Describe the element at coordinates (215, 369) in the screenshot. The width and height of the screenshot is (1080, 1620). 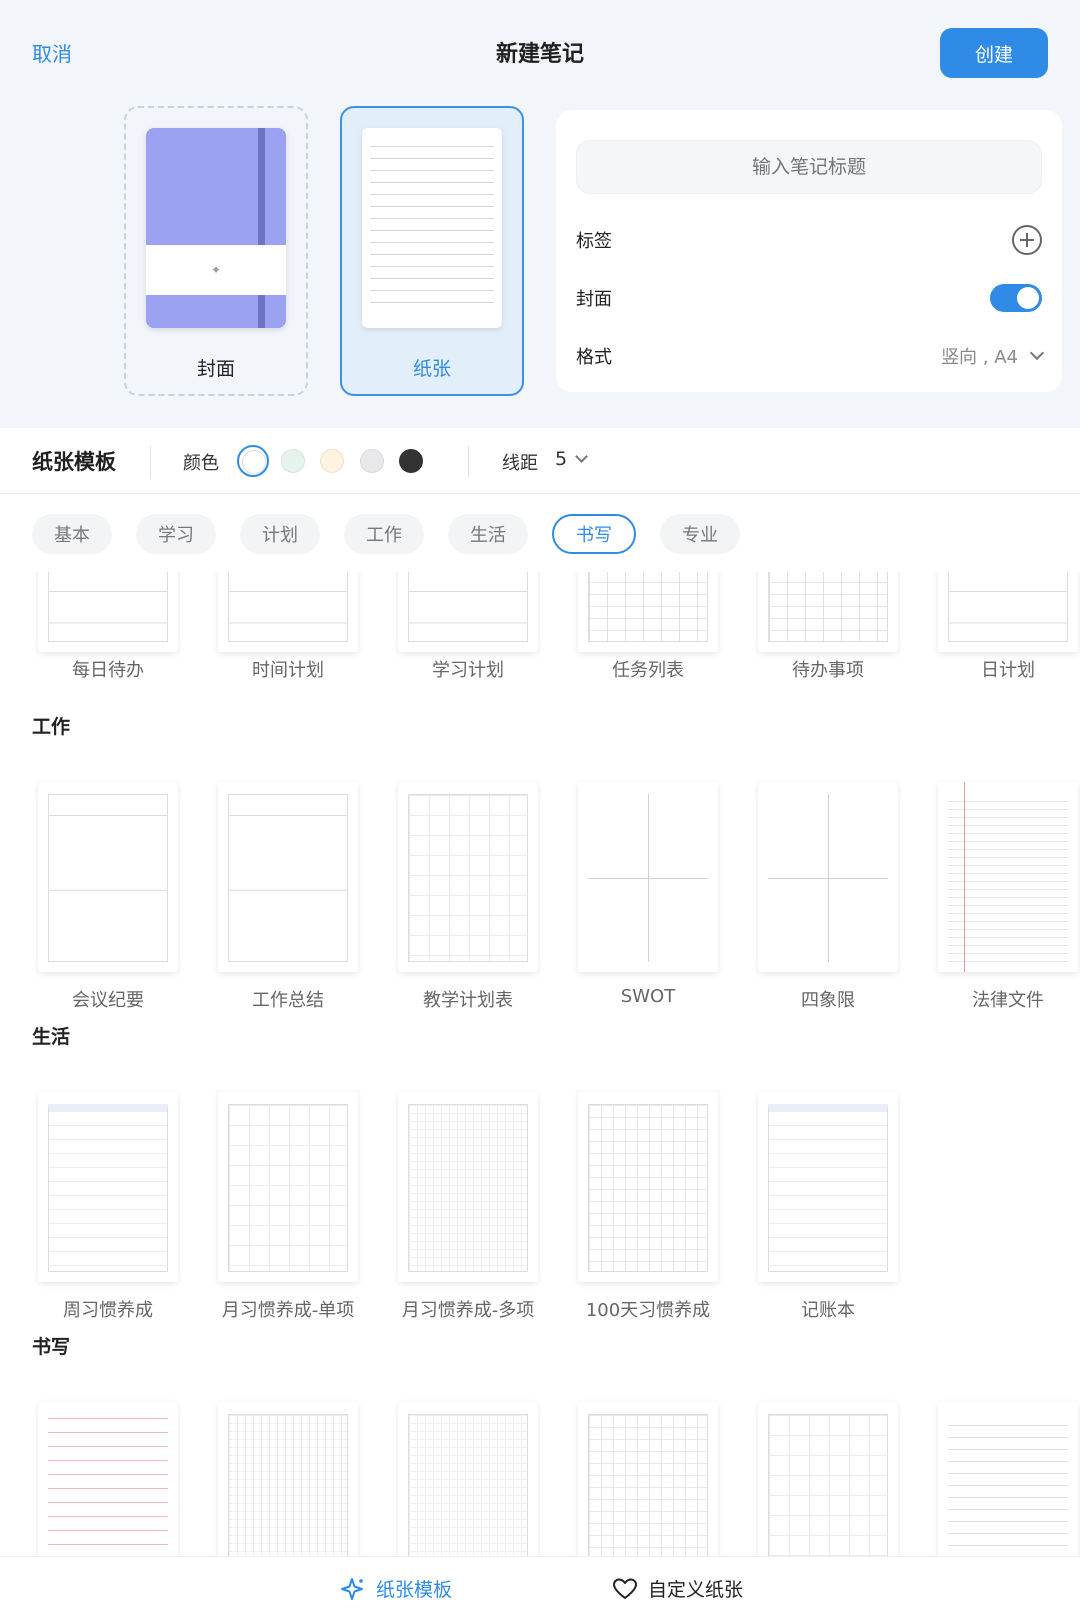
I see `cover-option-label: 封面` at that location.